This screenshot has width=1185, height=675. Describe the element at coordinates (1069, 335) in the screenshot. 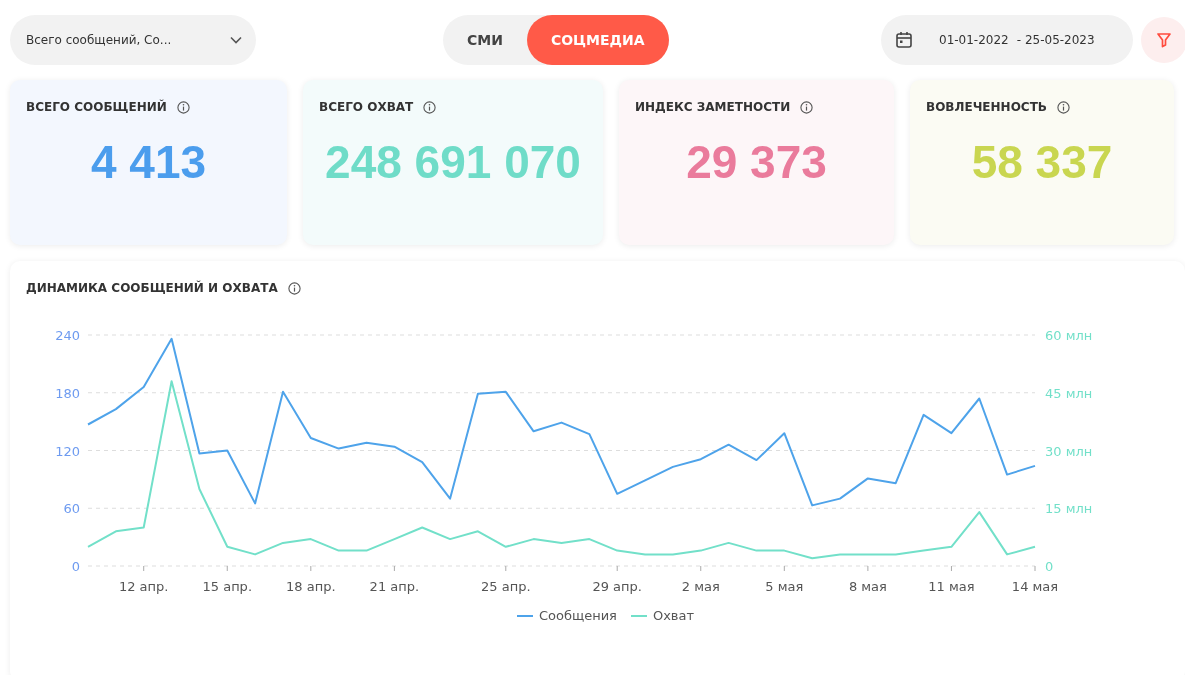

I see `axis-label: 60 млн` at that location.